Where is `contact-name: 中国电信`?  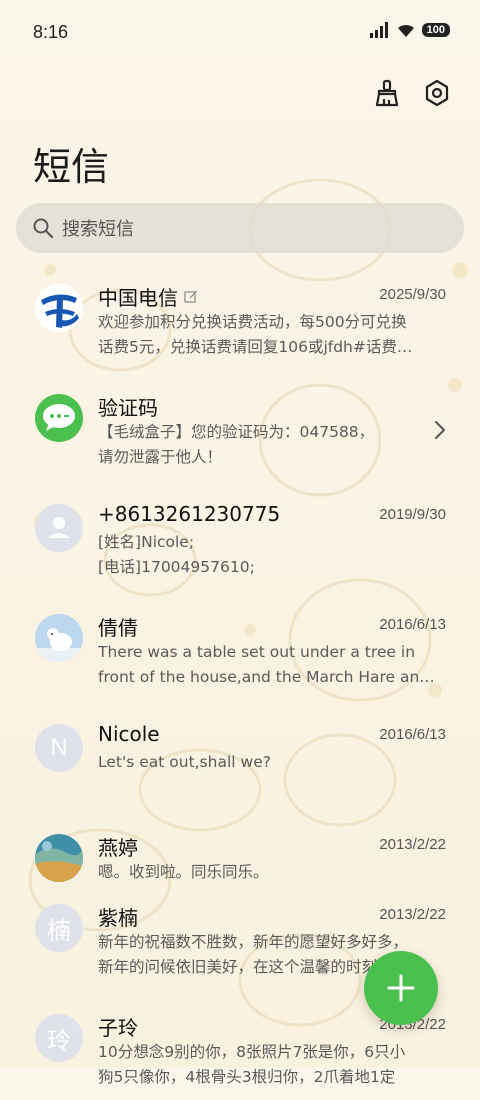 contact-name: 中国电信 is located at coordinates (138, 298).